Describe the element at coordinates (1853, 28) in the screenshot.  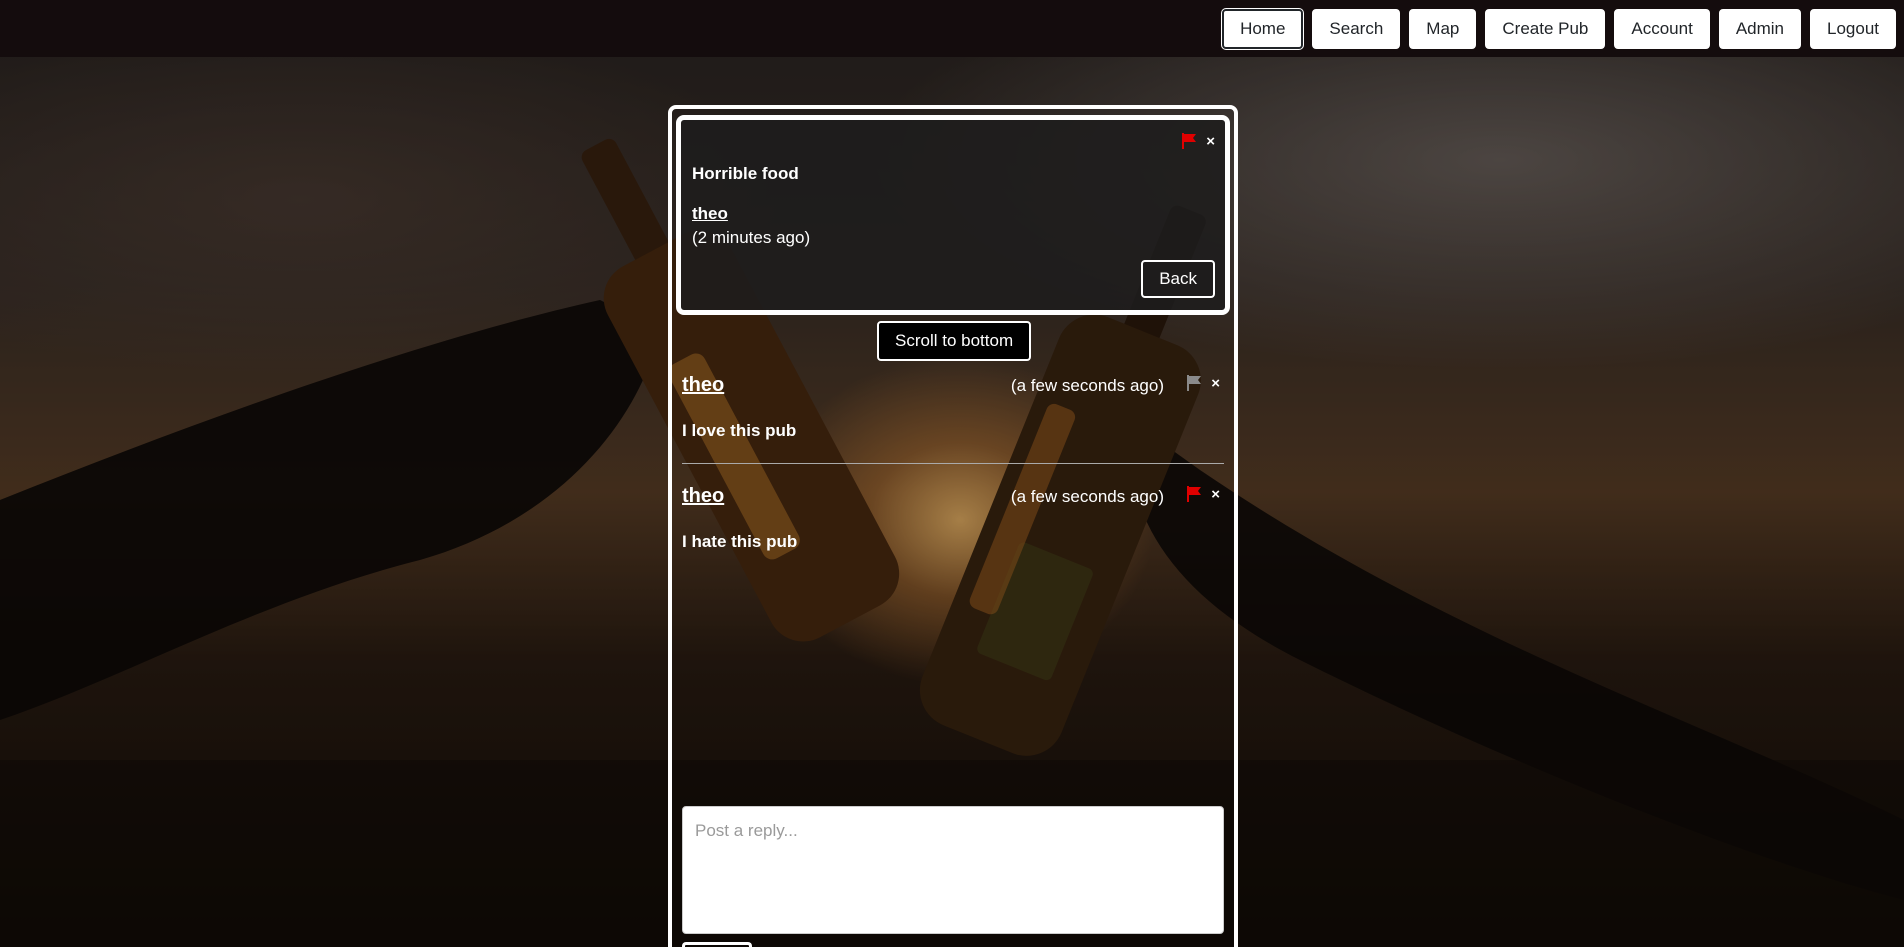
I see `nav-logout-button: Logout` at that location.